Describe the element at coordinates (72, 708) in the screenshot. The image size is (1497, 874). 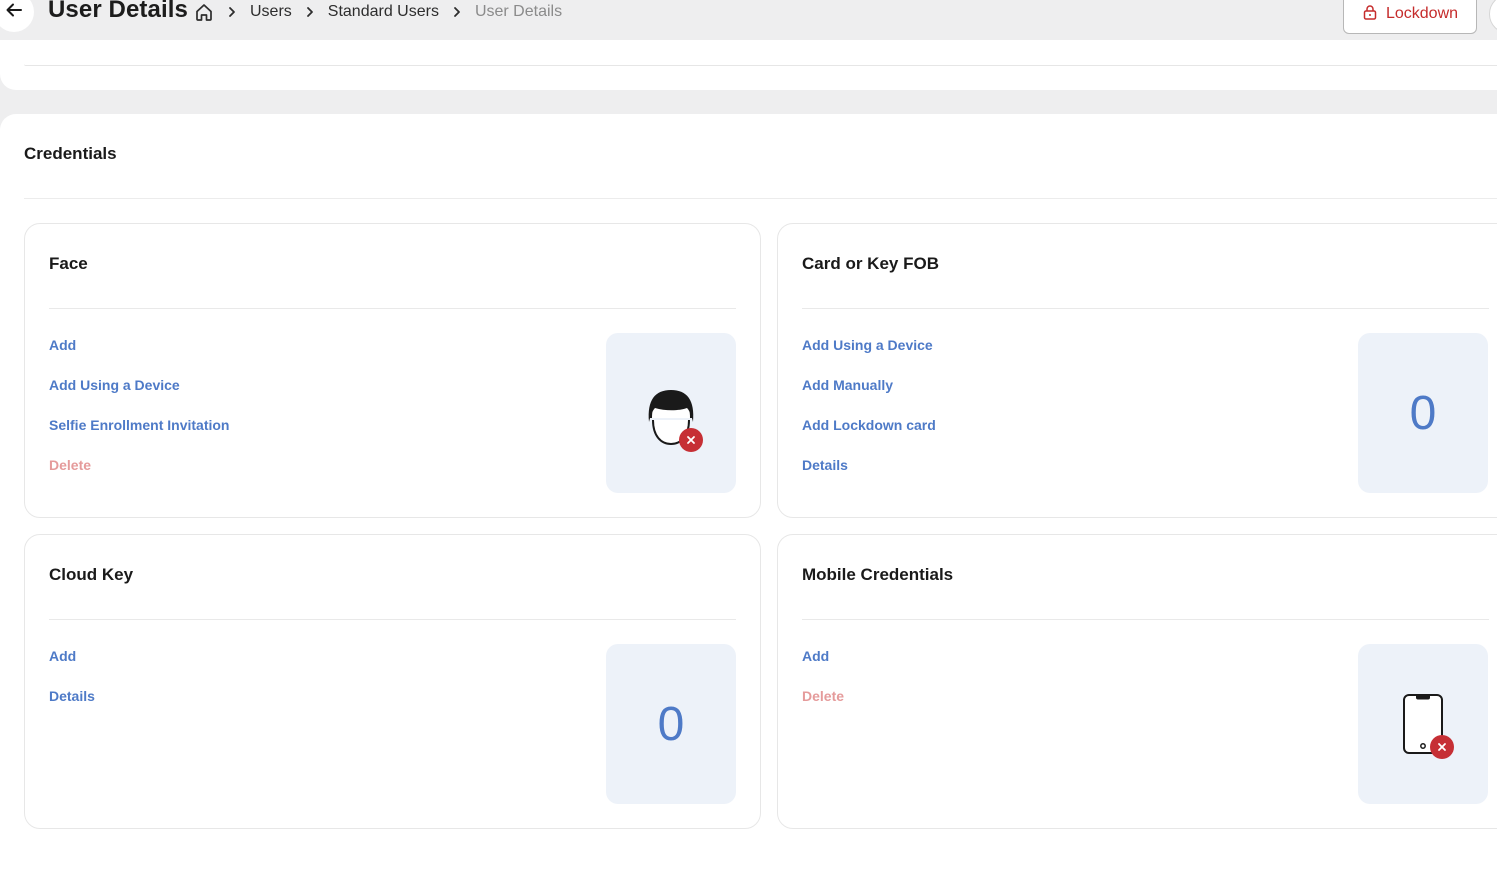
I see `cloud-key-details-link: Details` at that location.